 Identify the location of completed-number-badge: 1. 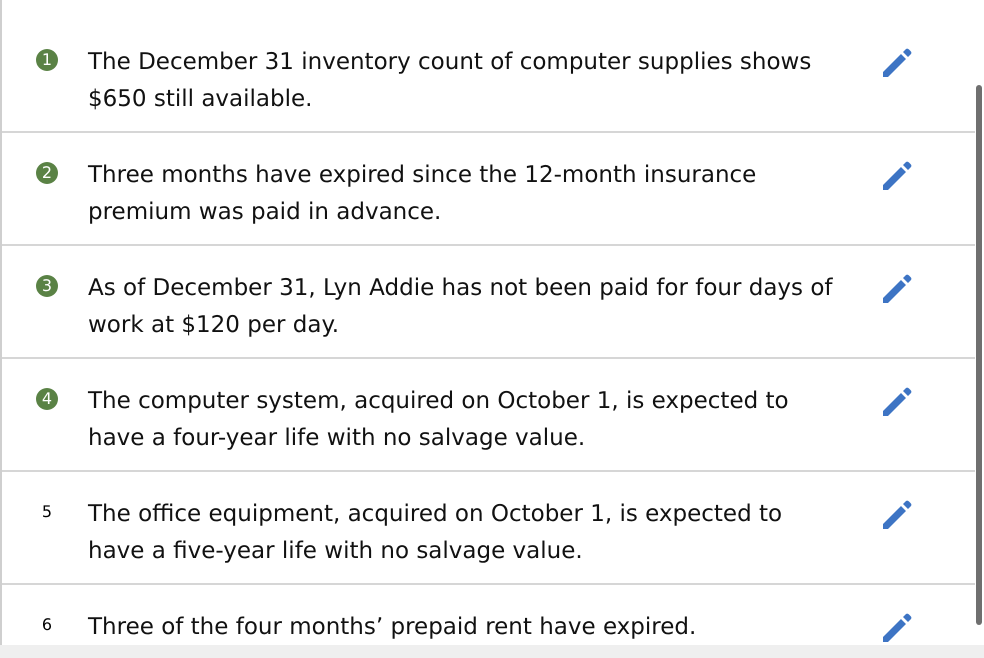
(47, 60).